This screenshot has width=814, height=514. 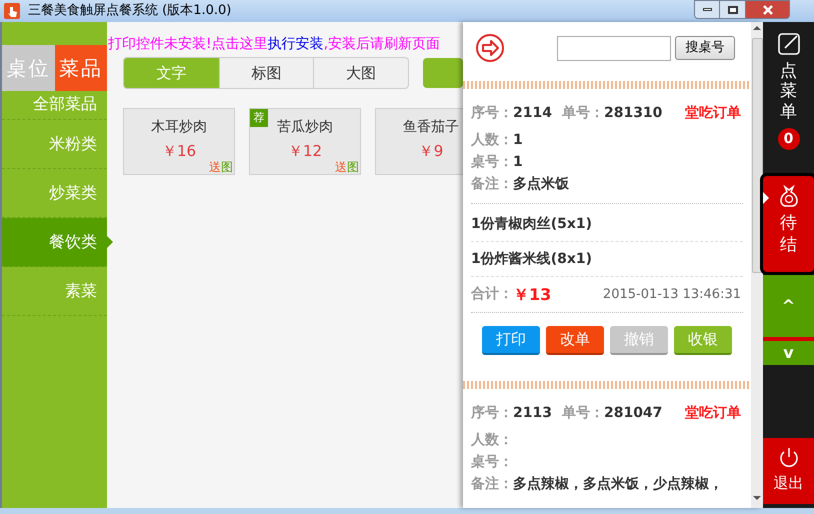 What do you see at coordinates (707, 9) in the screenshot?
I see `minimize-button` at bounding box center [707, 9].